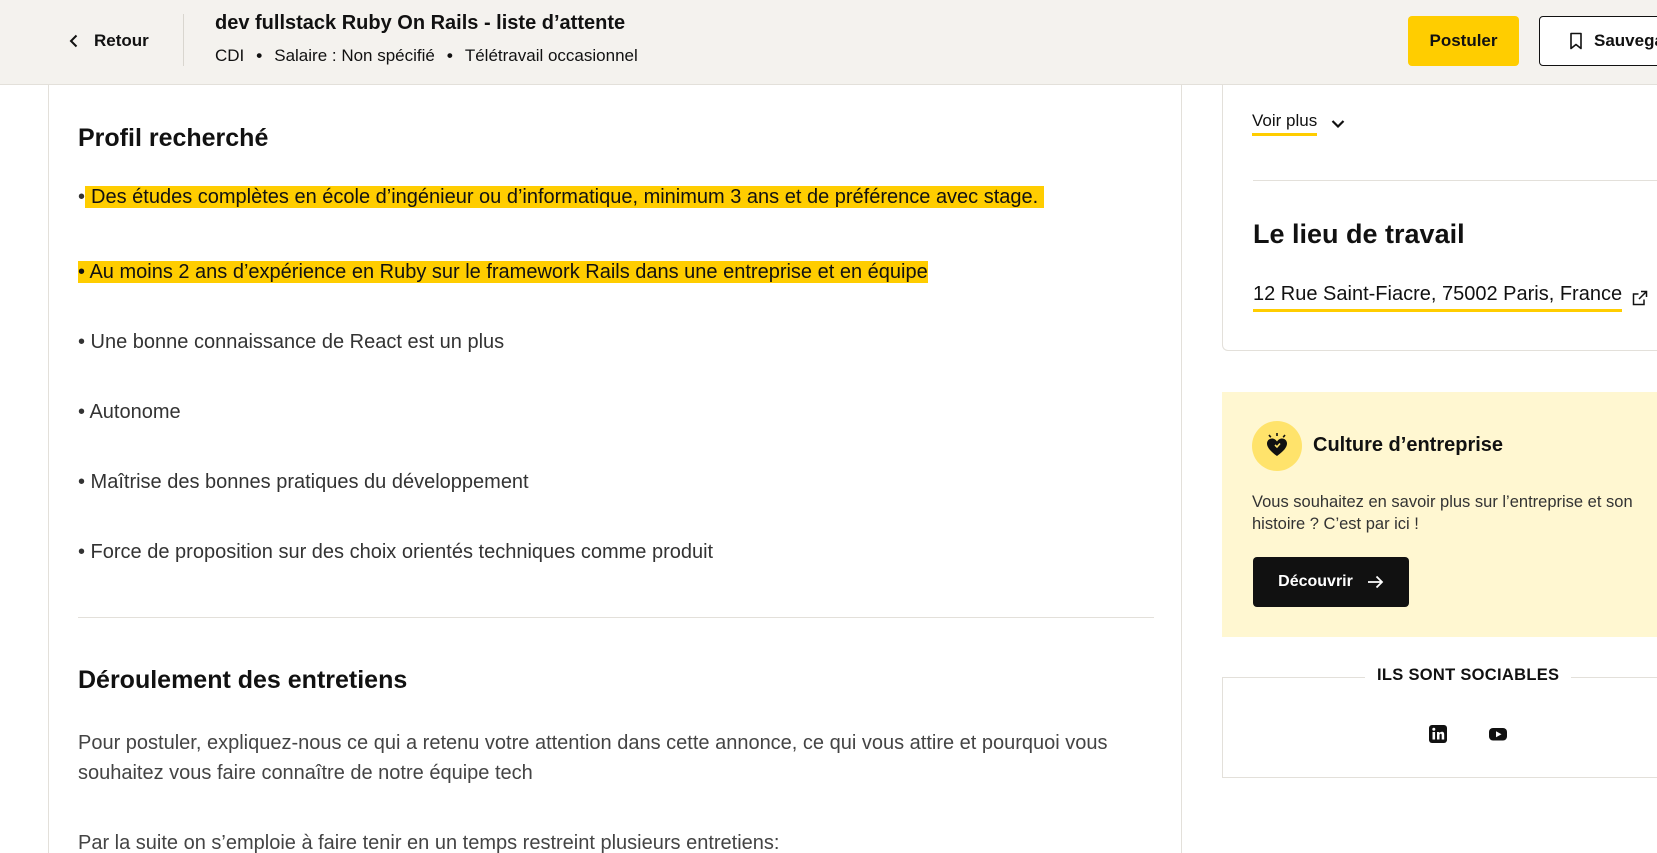  Describe the element at coordinates (230, 55) in the screenshot. I see `contract-type: CDI` at that location.